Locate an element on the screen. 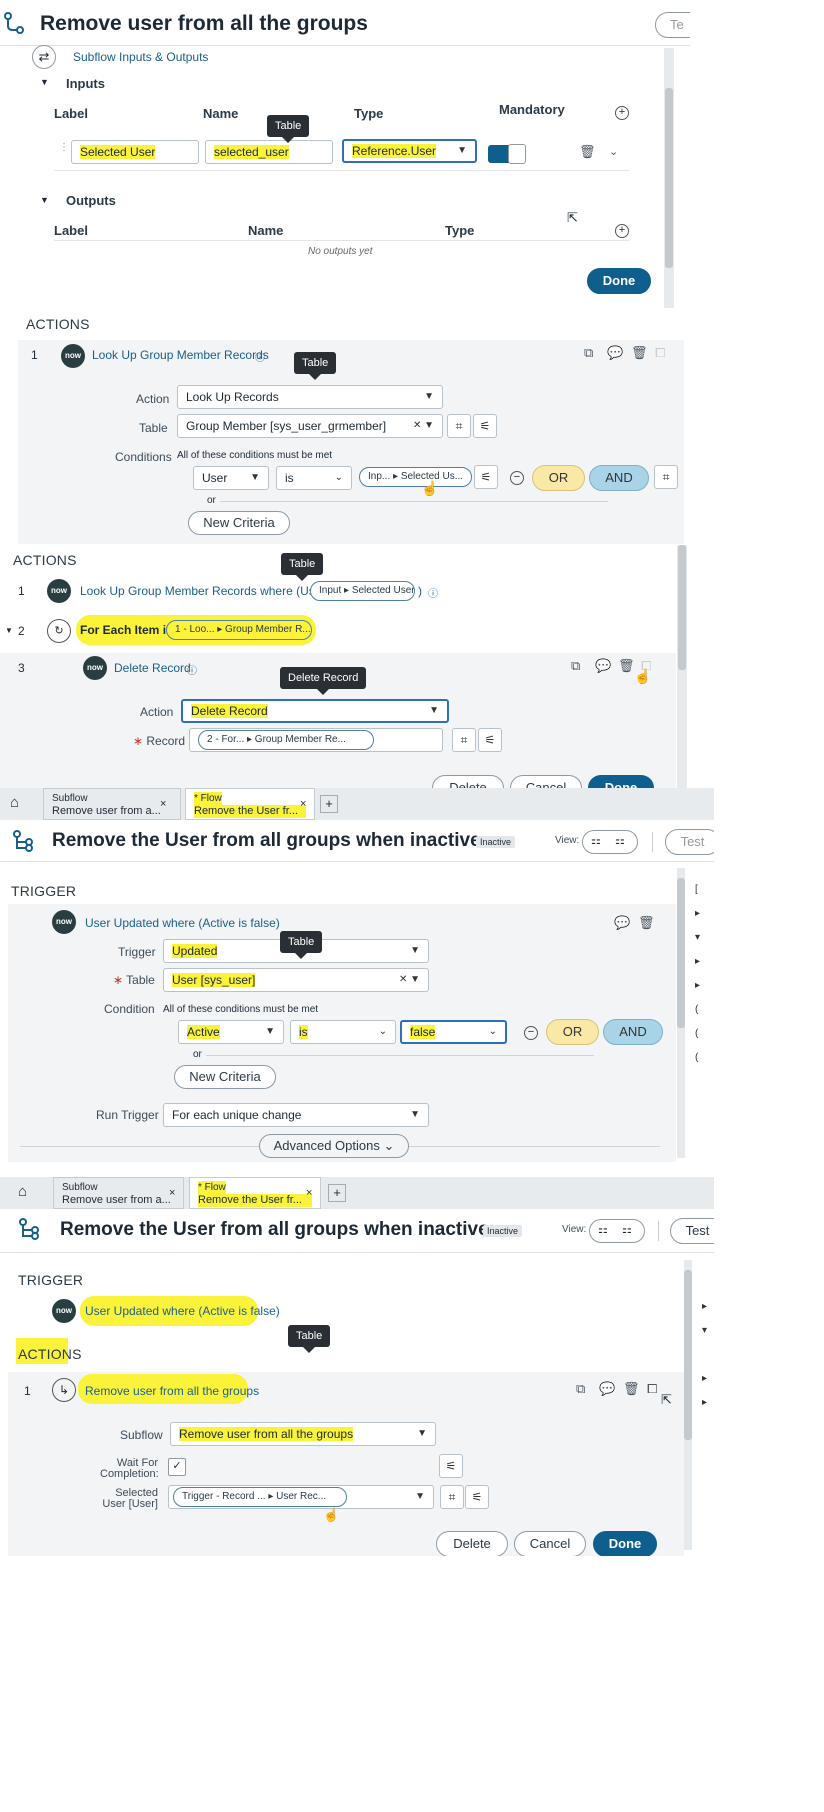 The width and height of the screenshot is (824, 1812). add-input-icon: + is located at coordinates (622, 113).